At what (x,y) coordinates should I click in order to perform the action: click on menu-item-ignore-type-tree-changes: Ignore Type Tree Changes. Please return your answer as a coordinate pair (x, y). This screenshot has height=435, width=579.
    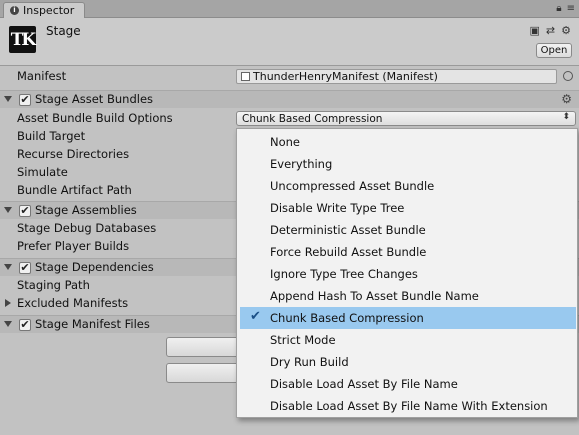
    Looking at the image, I should click on (407, 274).